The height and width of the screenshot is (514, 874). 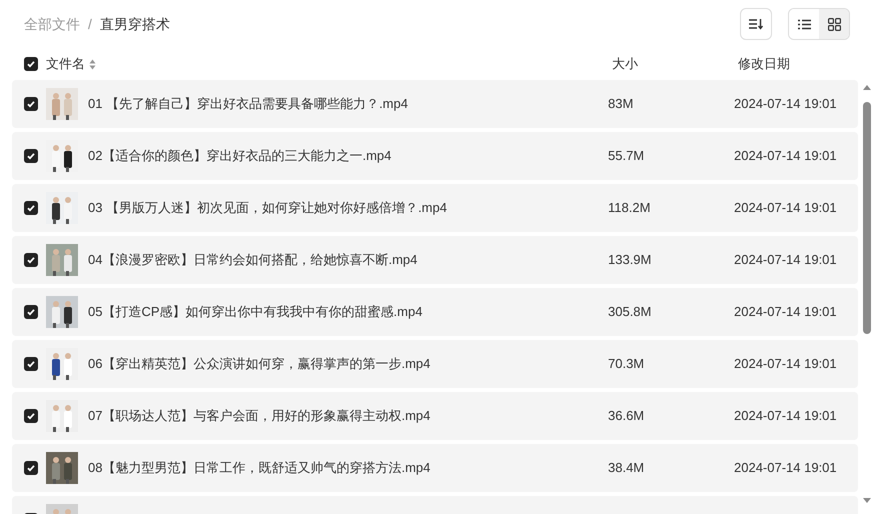 I want to click on file-name: 03 【男版万人迷】初次见面，如何穿让她对你好感倍增？.mp4, so click(x=268, y=208).